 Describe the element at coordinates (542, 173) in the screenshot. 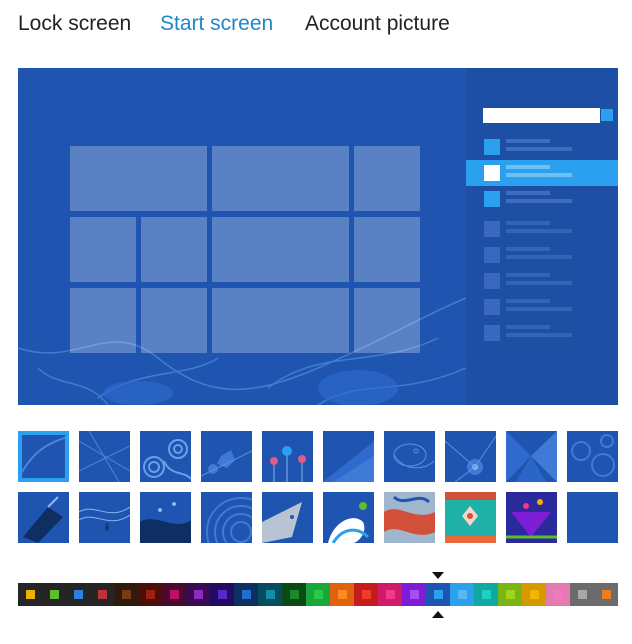

I see `search-result-item-selected` at that location.